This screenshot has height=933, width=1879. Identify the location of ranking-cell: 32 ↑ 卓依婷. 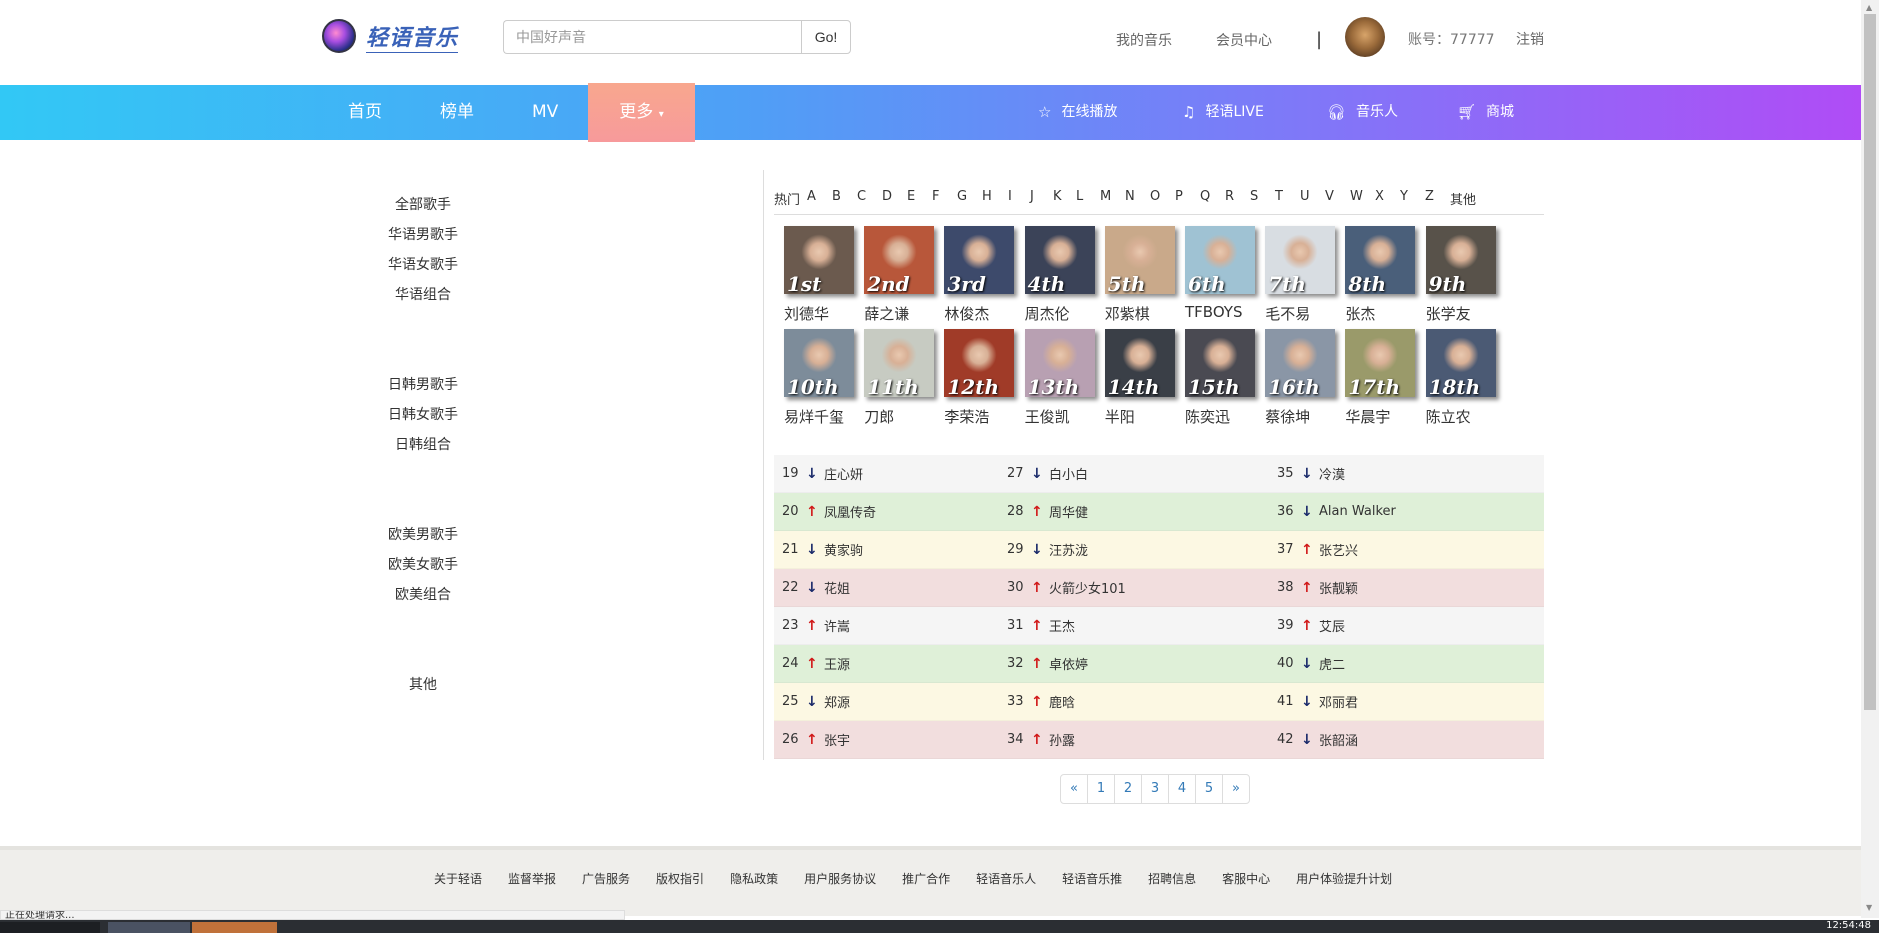
(1134, 664).